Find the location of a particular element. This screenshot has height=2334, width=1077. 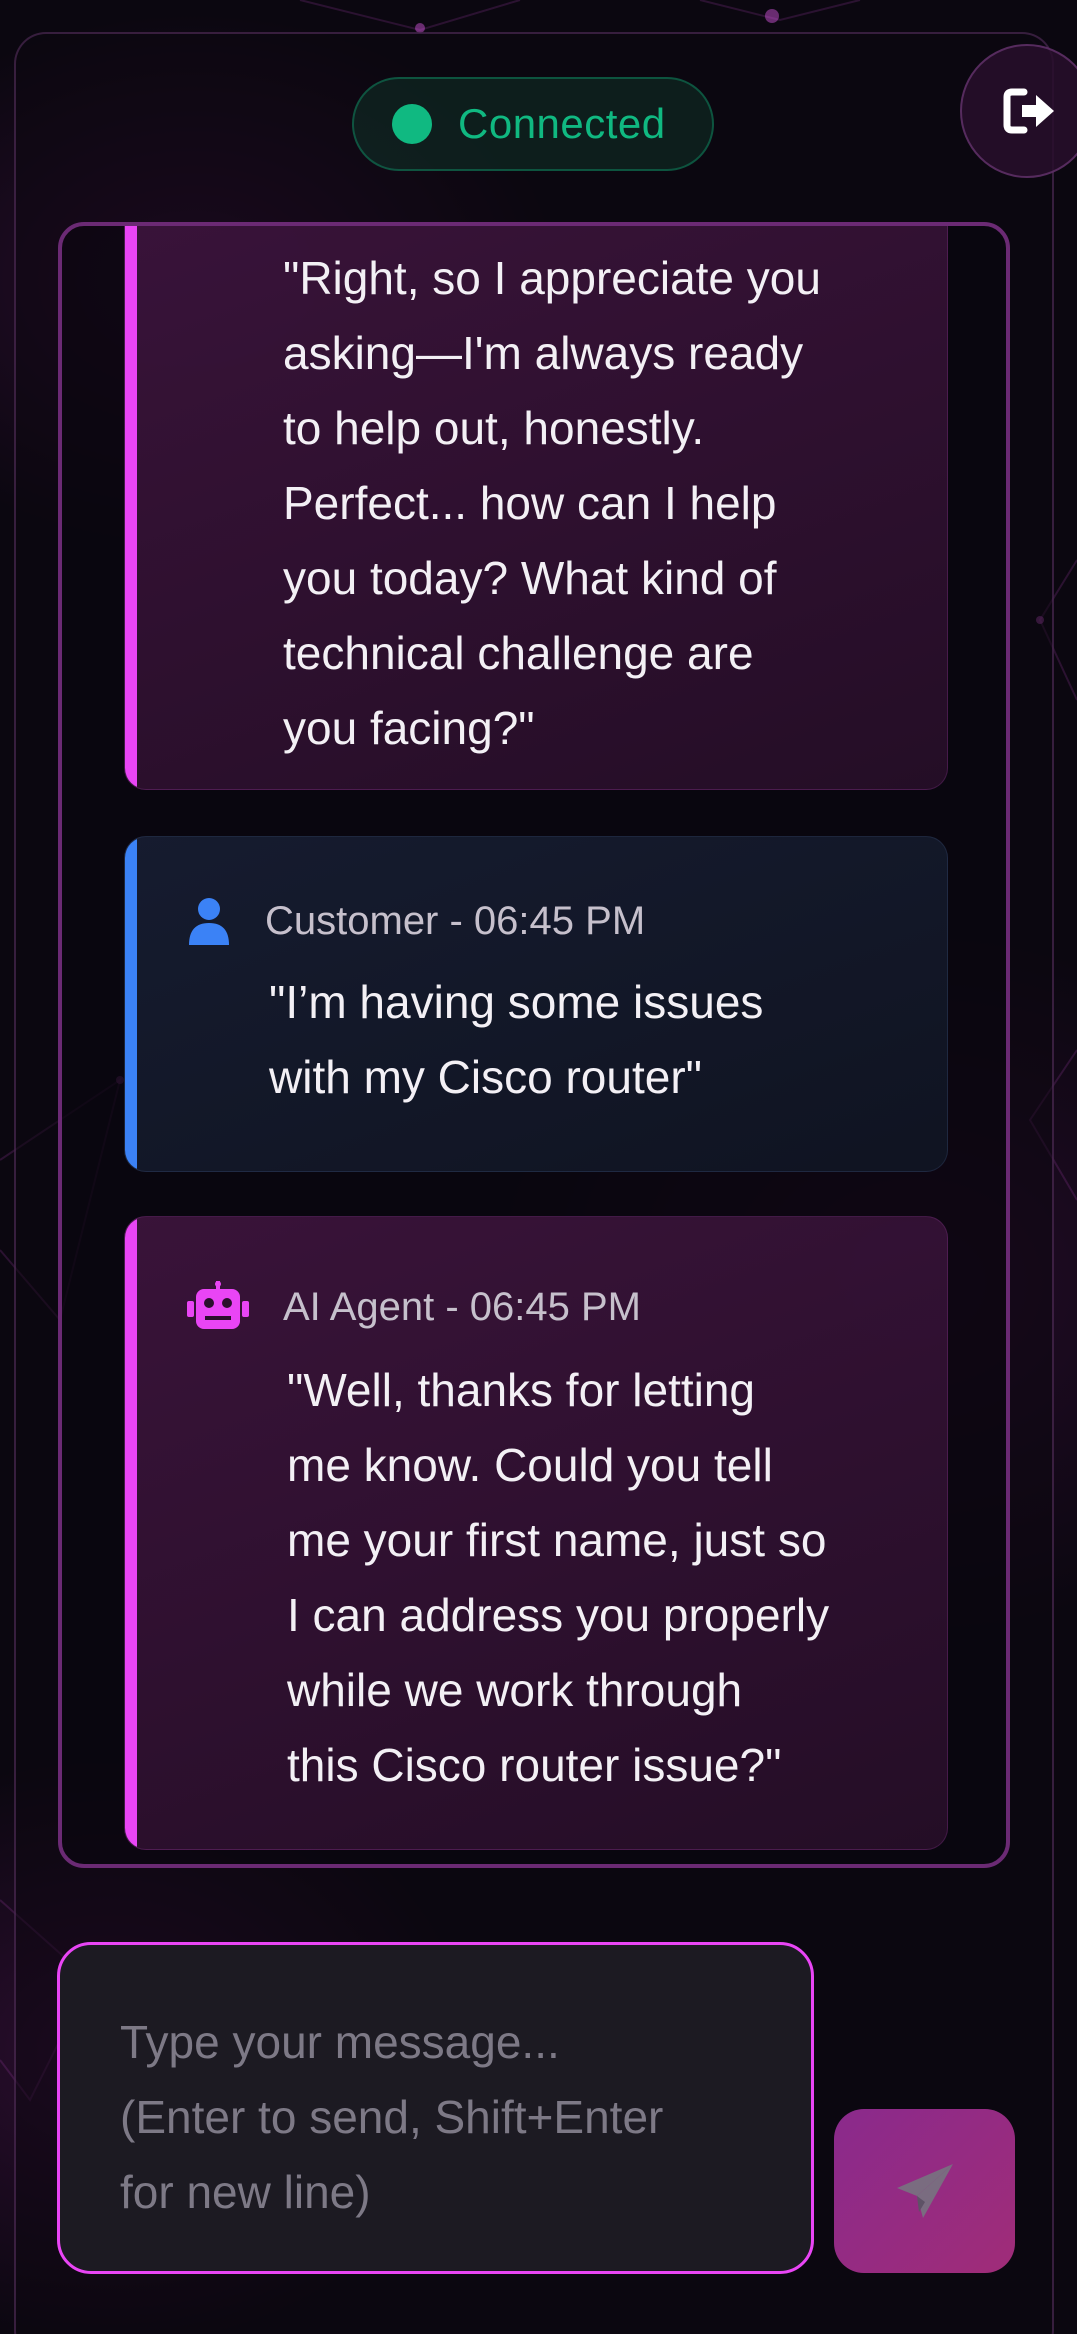

message-header: Customer - 06:45 PM is located at coordinates (416, 921).